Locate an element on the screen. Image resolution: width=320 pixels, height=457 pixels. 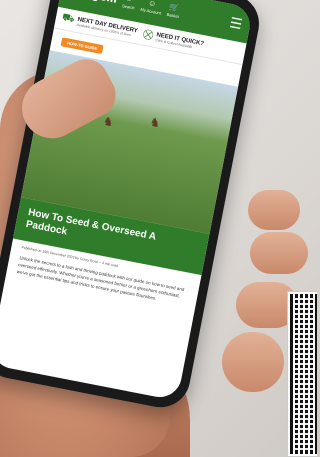
nav-account: ☺ My Account is located at coordinates (151, 8).